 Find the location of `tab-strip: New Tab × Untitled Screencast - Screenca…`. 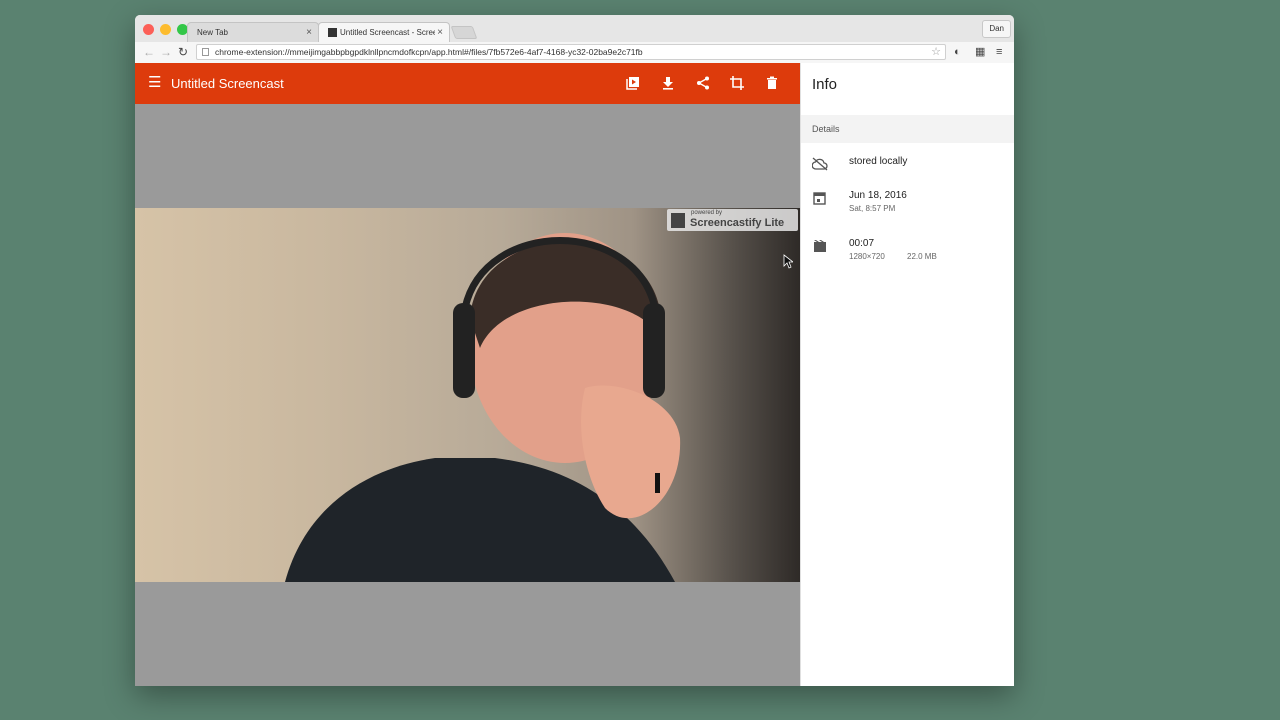

tab-strip: New Tab × Untitled Screencast - Screenca… is located at coordinates (574, 28).